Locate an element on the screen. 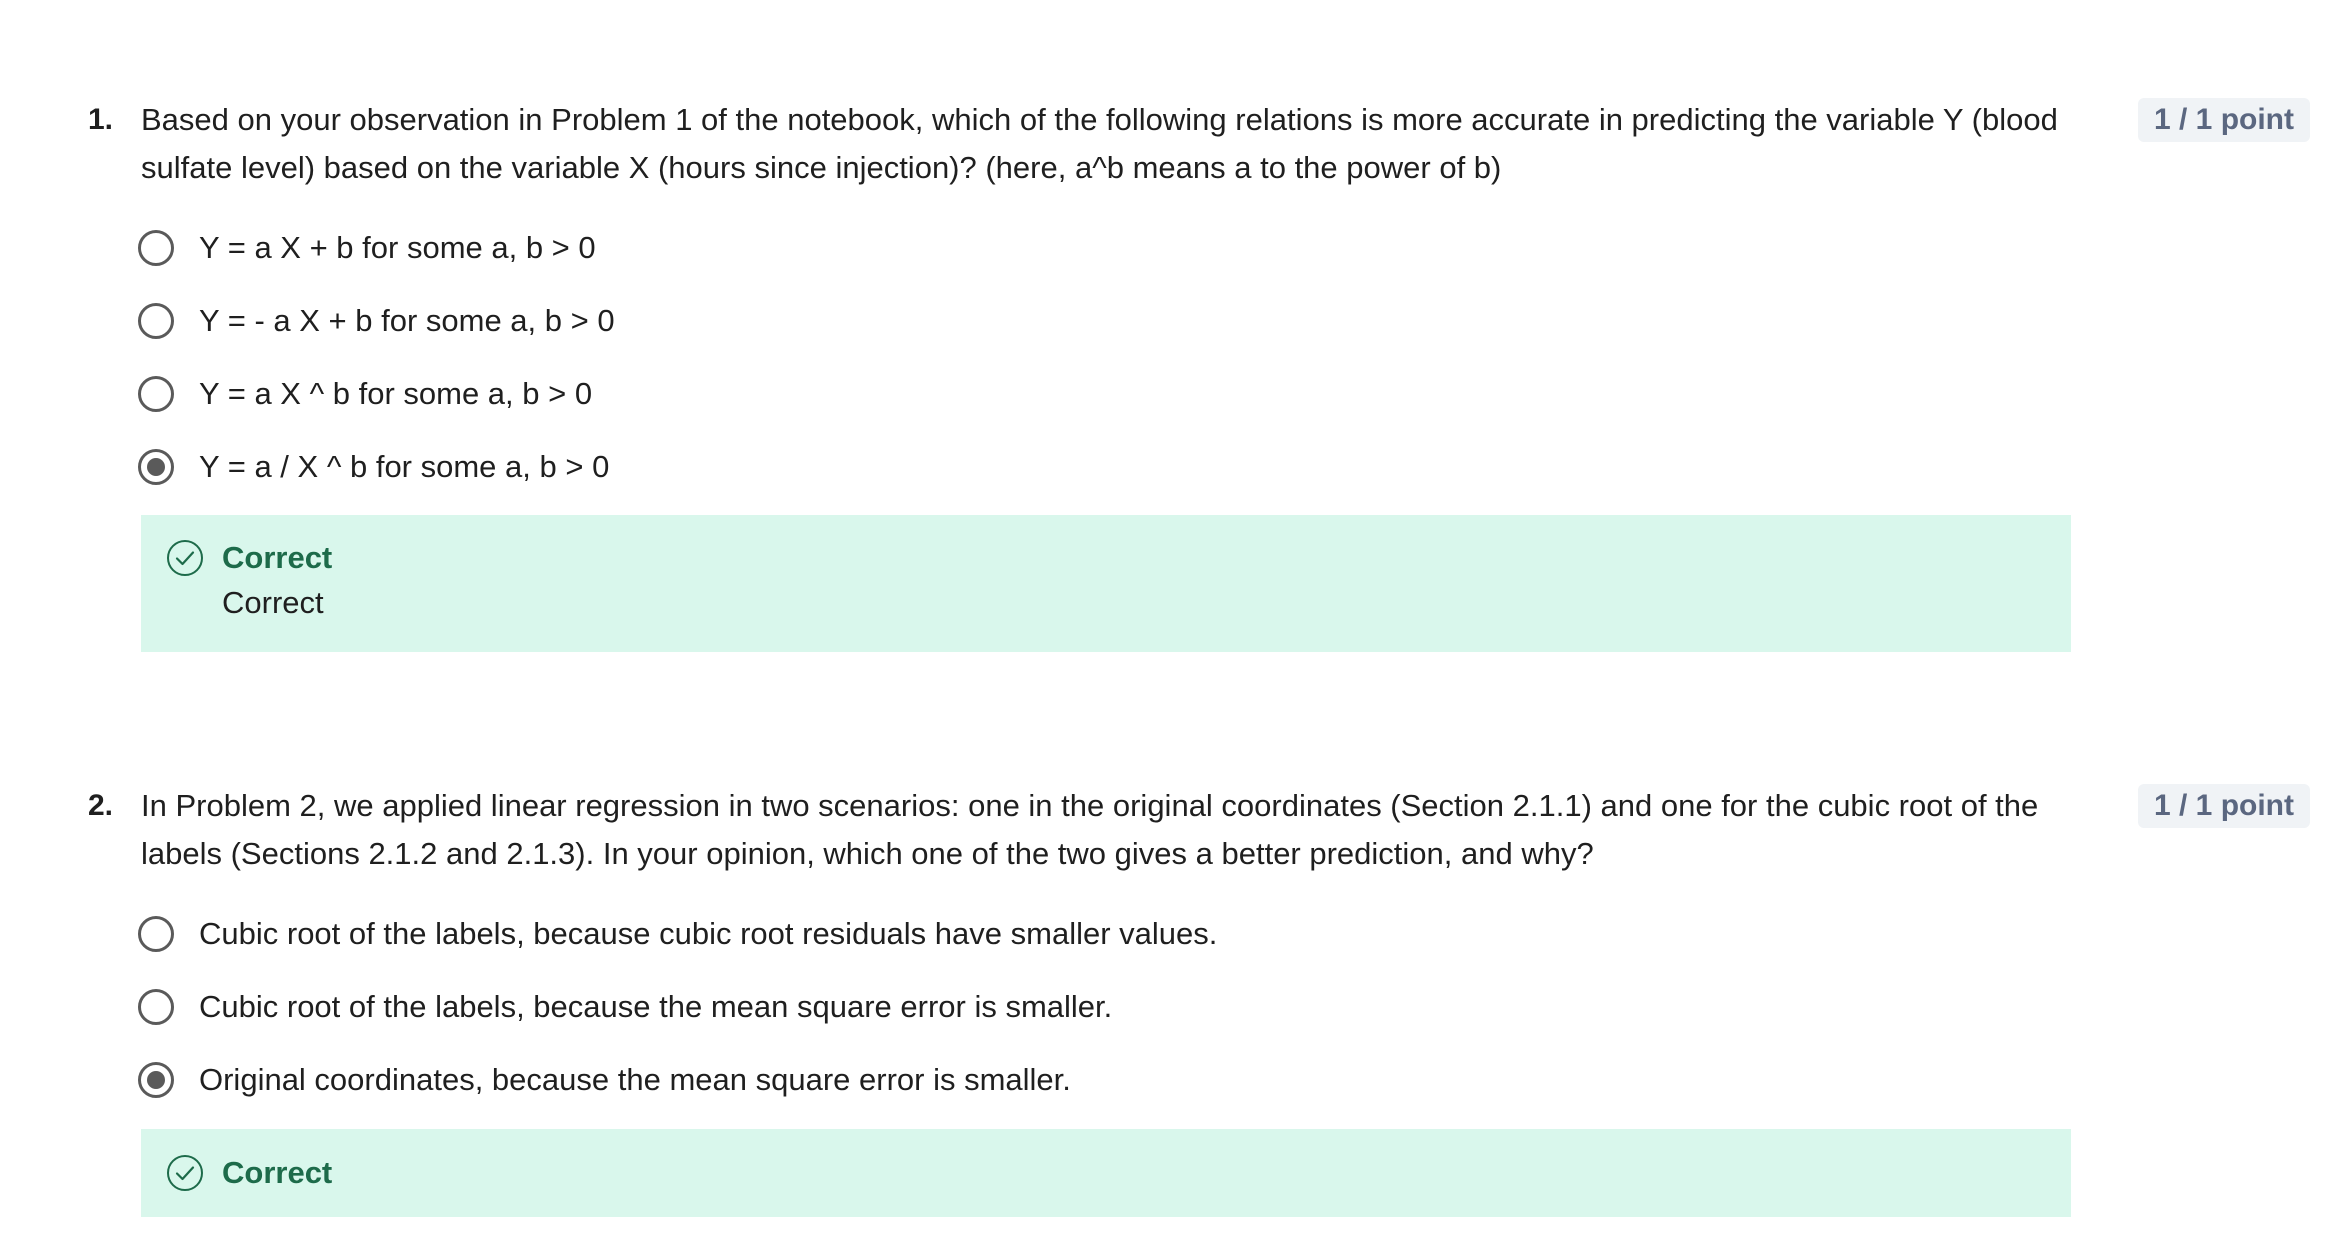 This screenshot has width=2336, height=1246. option-4: Y = a / X ^ b for some a, b > 0 is located at coordinates (373, 467).